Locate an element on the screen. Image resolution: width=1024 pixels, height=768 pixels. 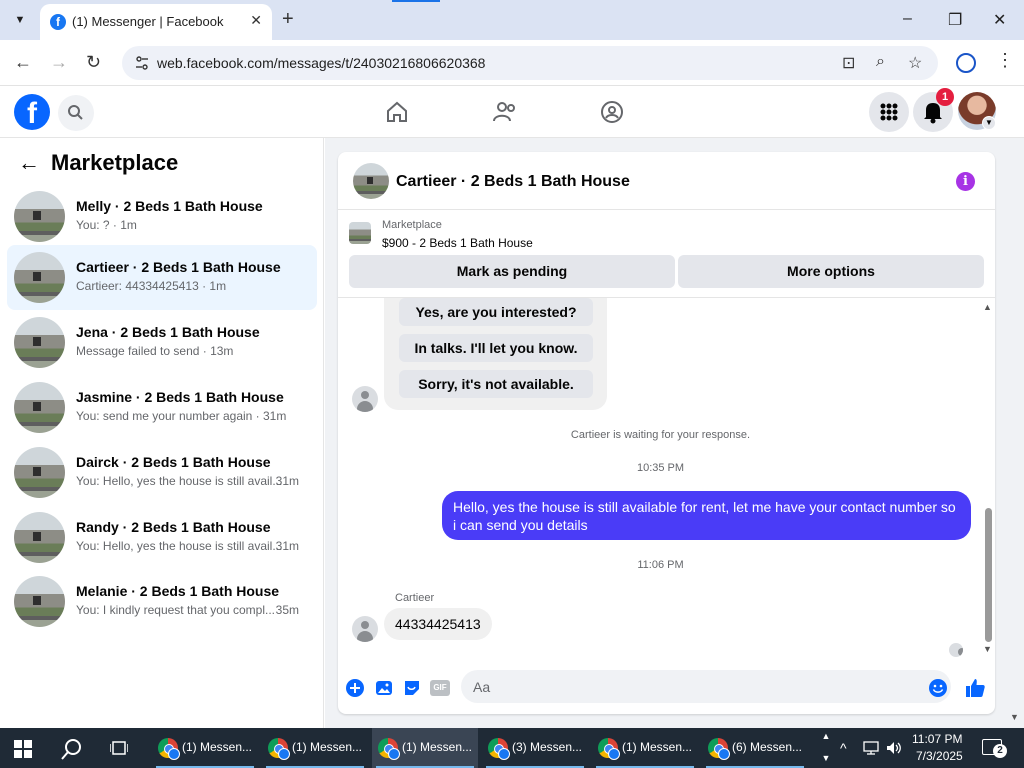
quick-reply-button: Yes, are you interested? is located at coordinates (496, 312).